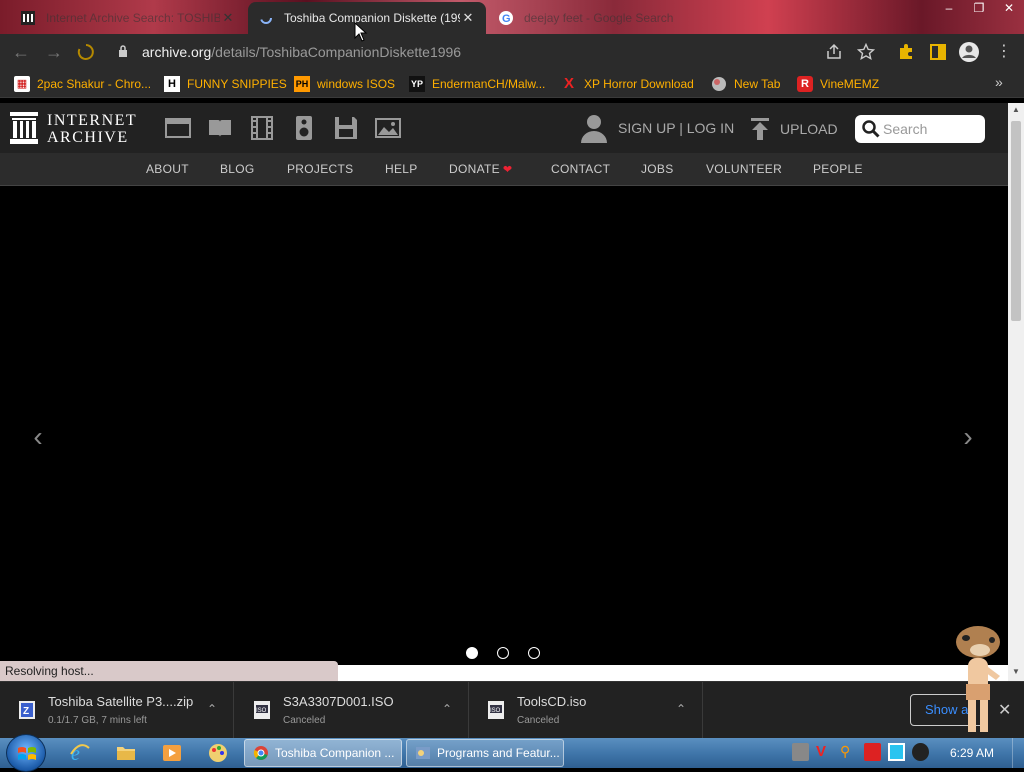 This screenshot has height=772, width=1024. I want to click on tab-label: deejay feet - Google Search, so click(599, 18).